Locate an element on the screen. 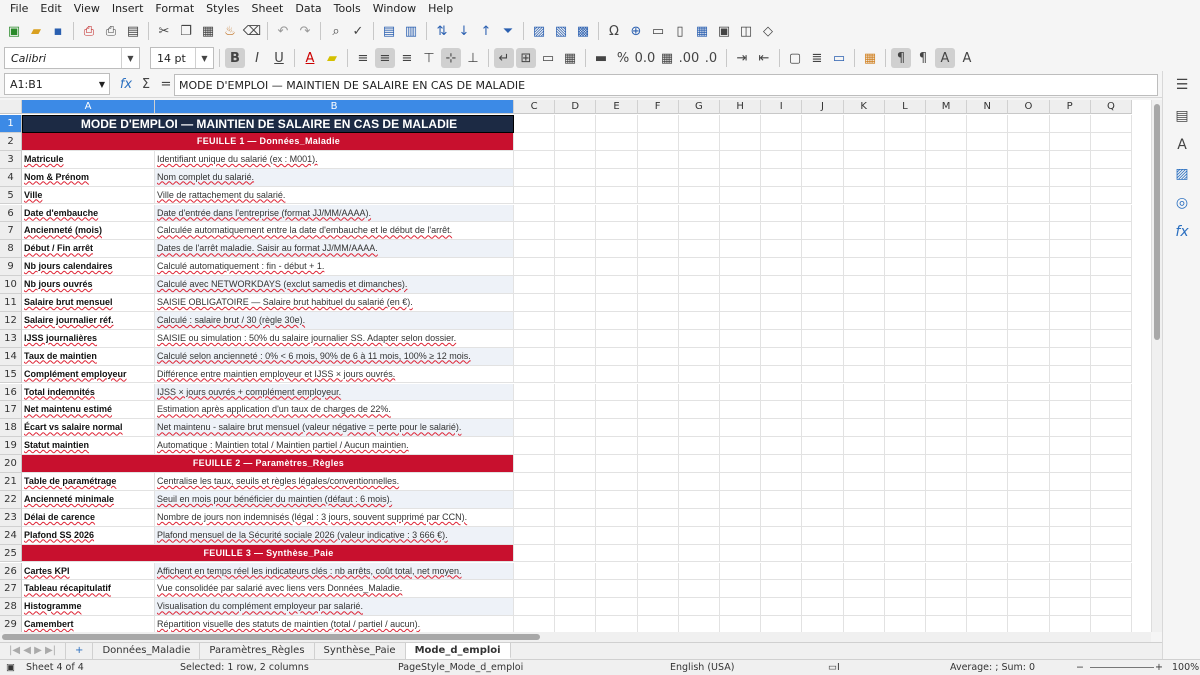  column-header-k: K is located at coordinates (864, 107).